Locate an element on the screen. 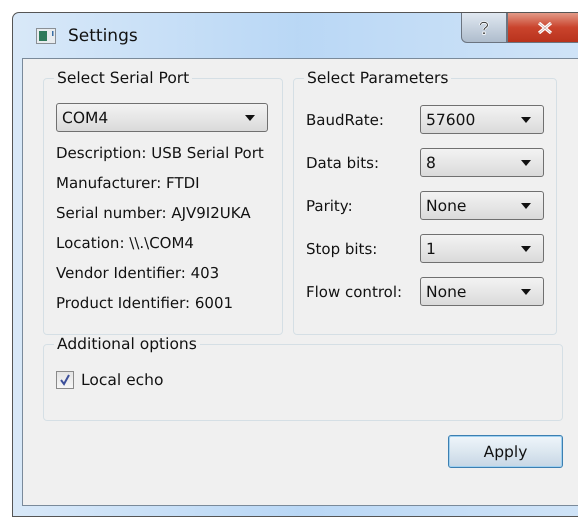 This screenshot has height=517, width=578. window-app-icon is located at coordinates (46, 36).